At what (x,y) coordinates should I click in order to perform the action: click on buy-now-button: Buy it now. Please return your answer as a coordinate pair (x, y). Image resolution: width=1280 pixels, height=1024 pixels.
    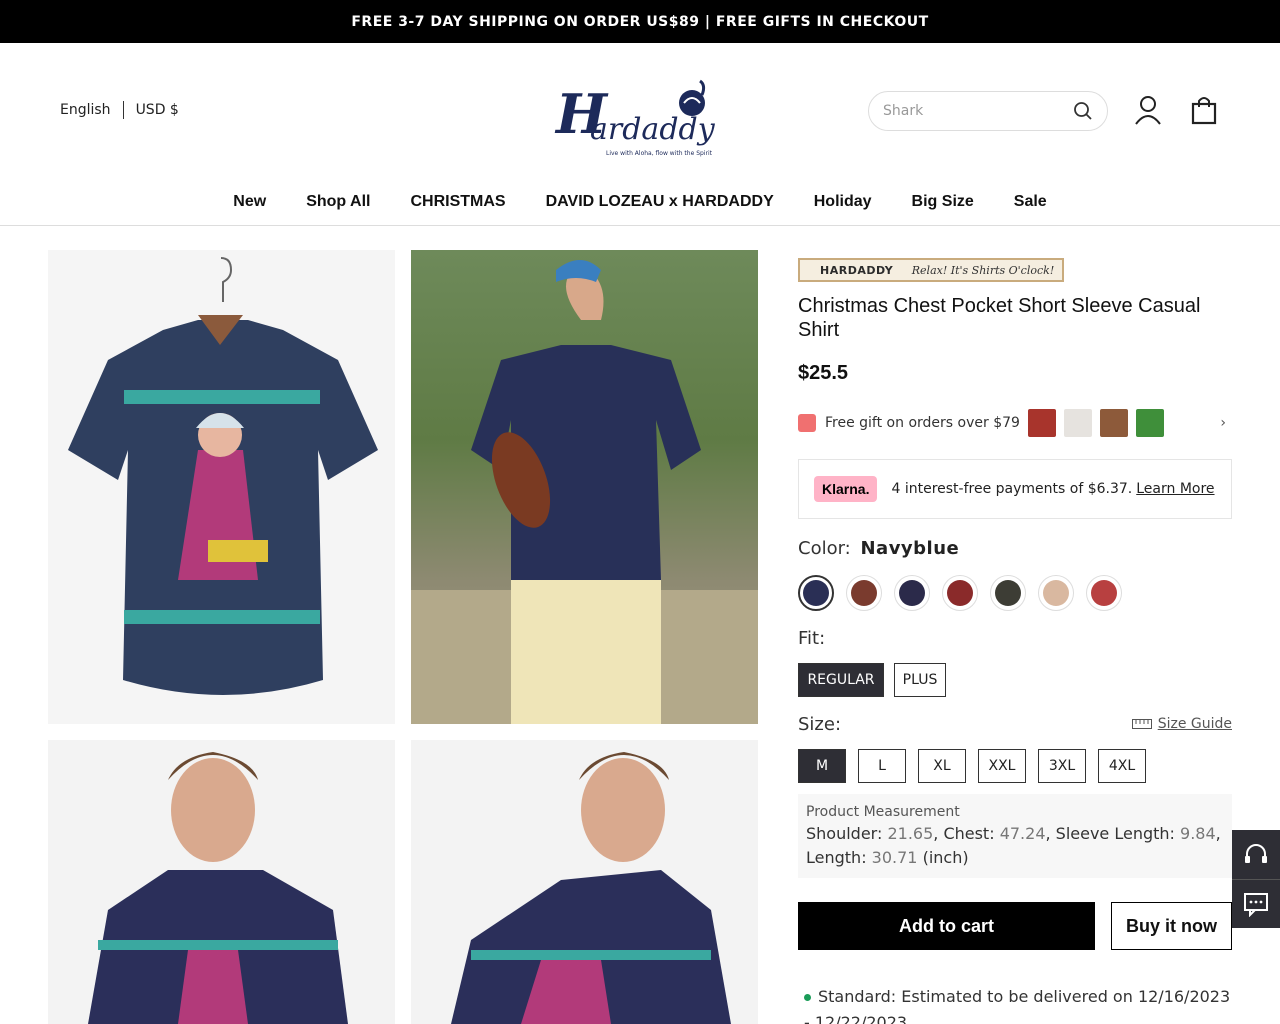
    Looking at the image, I should click on (1171, 926).